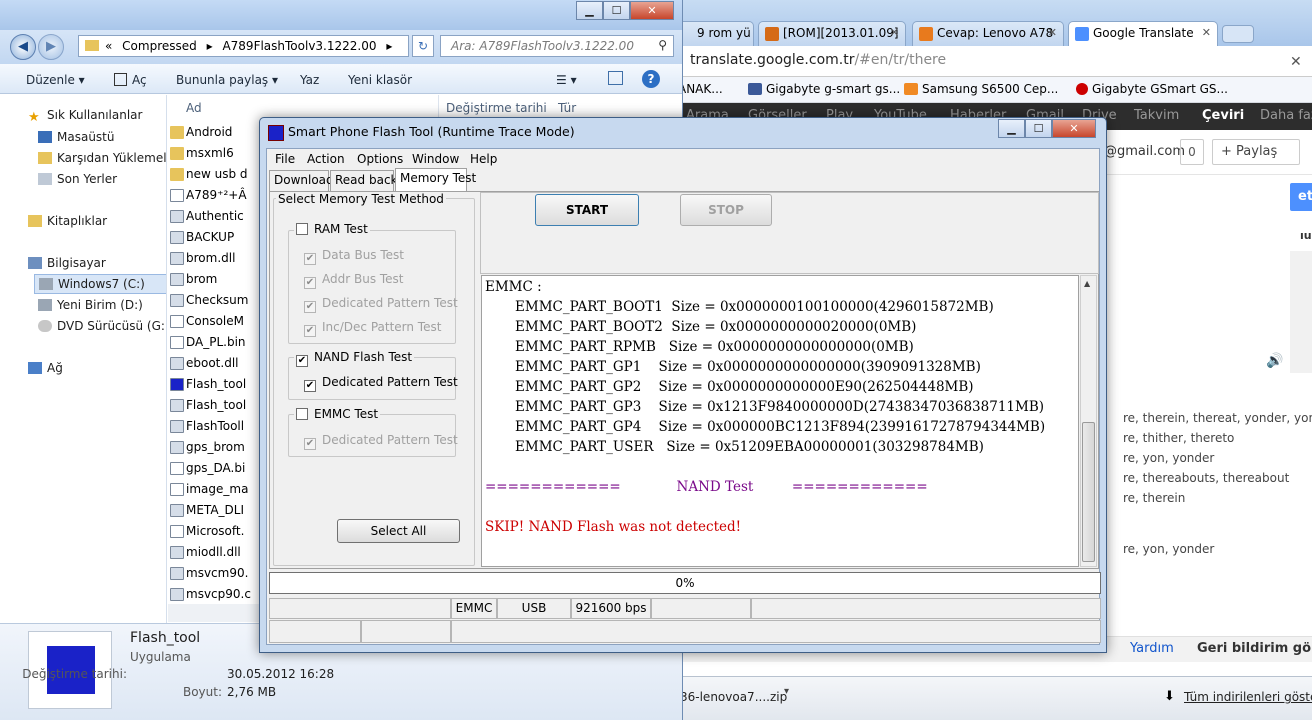 The width and height of the screenshot is (1312, 720). What do you see at coordinates (243, 46) in the screenshot?
I see `breadcrumb: « Compressed ▸ A789FlashToolv3.1222.00 ▸` at bounding box center [243, 46].